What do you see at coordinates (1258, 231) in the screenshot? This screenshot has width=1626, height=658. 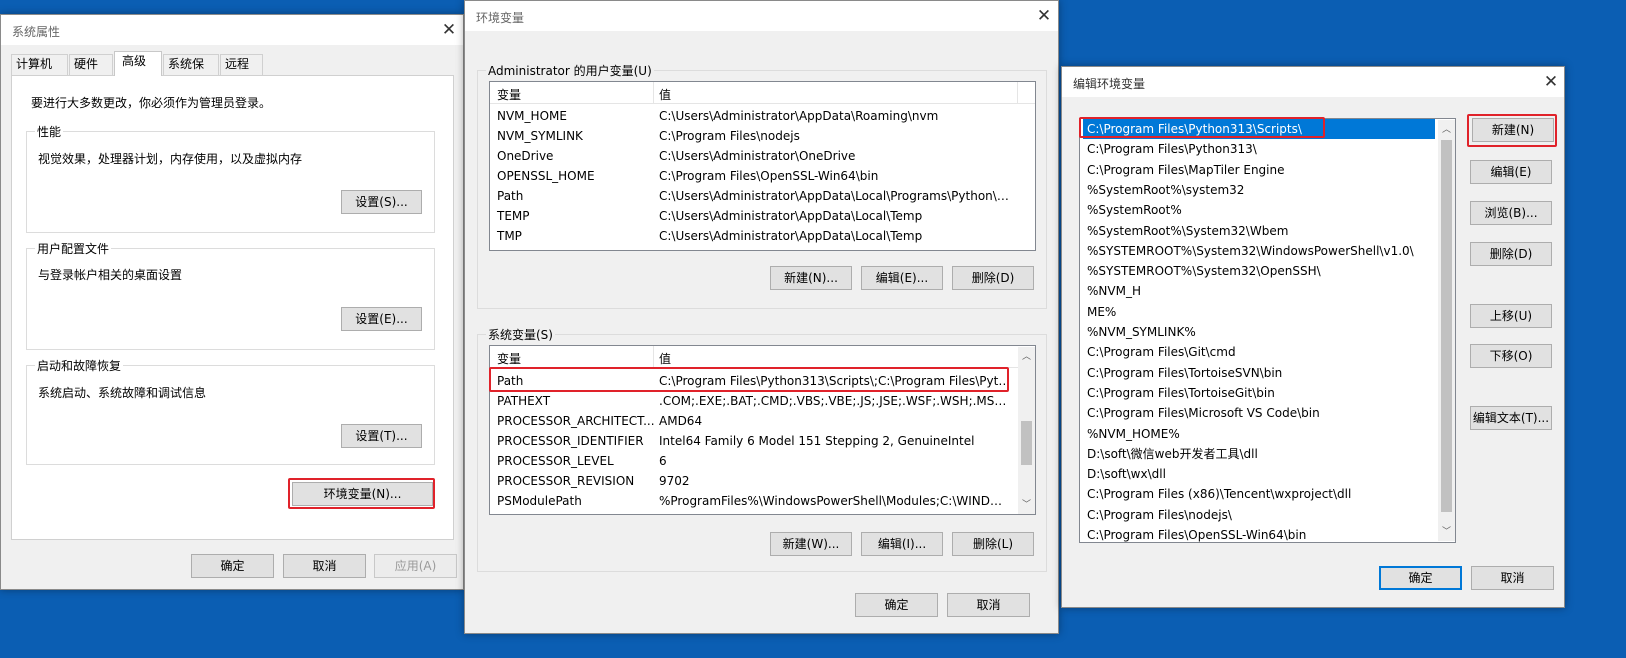 I see `path-entry: %SystemRoot%\System32\Wbem` at bounding box center [1258, 231].